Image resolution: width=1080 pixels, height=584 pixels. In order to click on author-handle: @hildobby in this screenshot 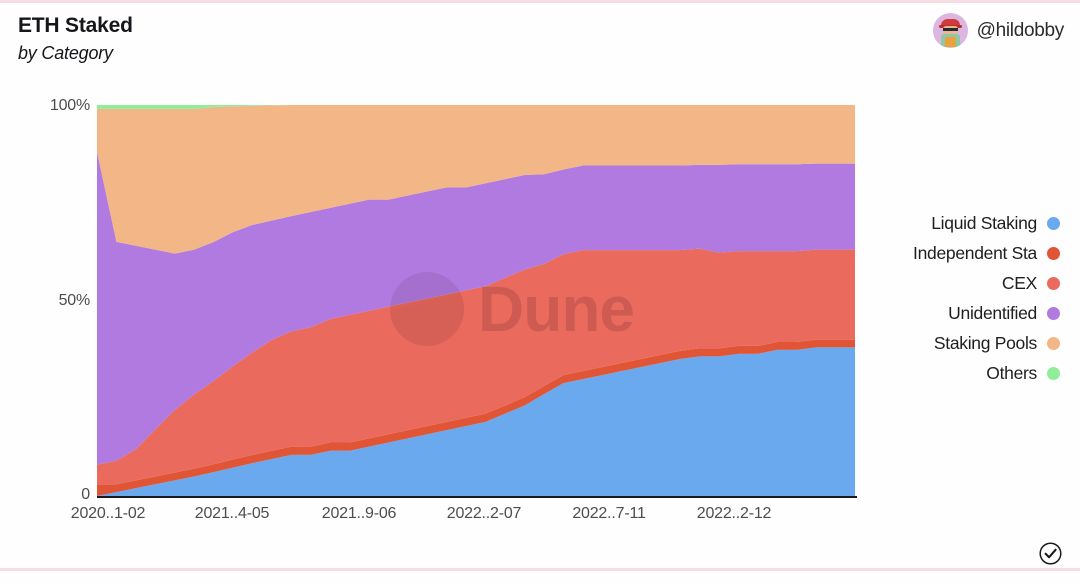, I will do `click(1020, 30)`.